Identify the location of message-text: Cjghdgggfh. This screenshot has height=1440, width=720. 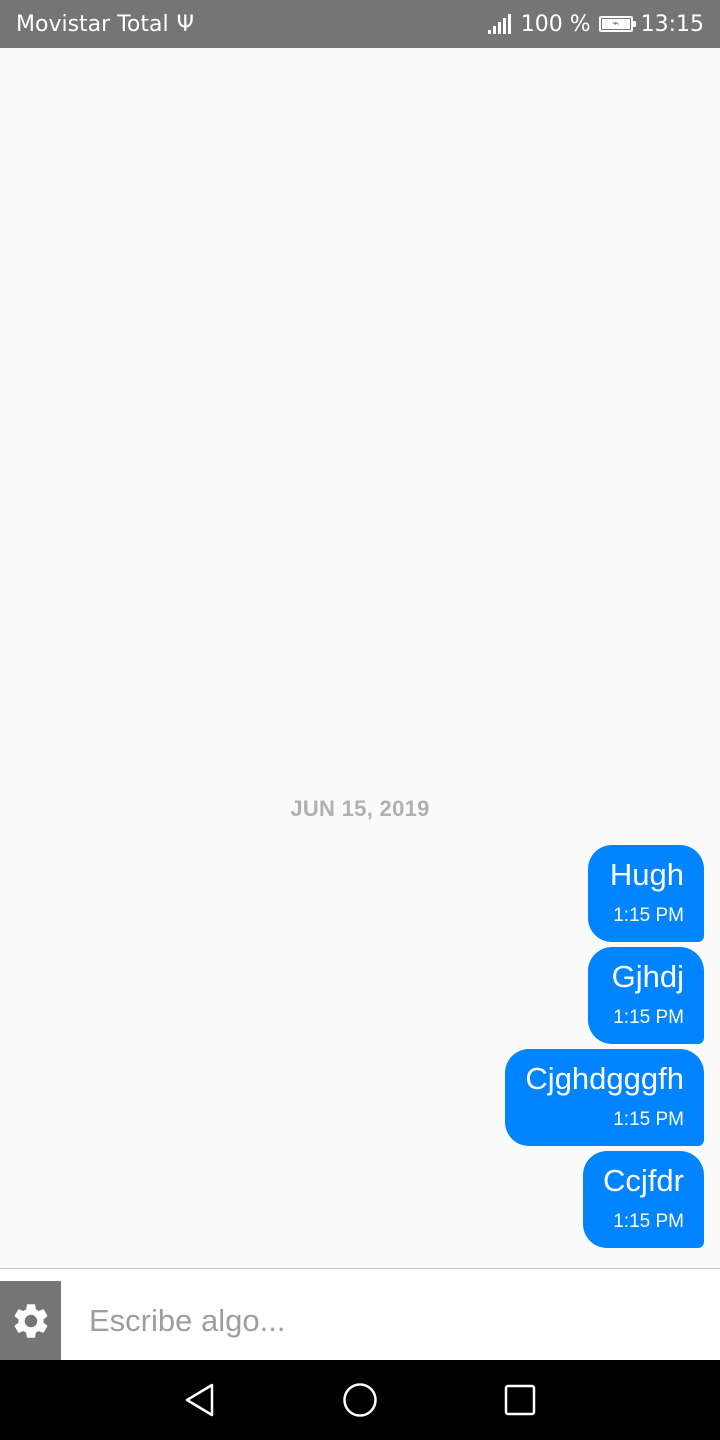
(604, 1078).